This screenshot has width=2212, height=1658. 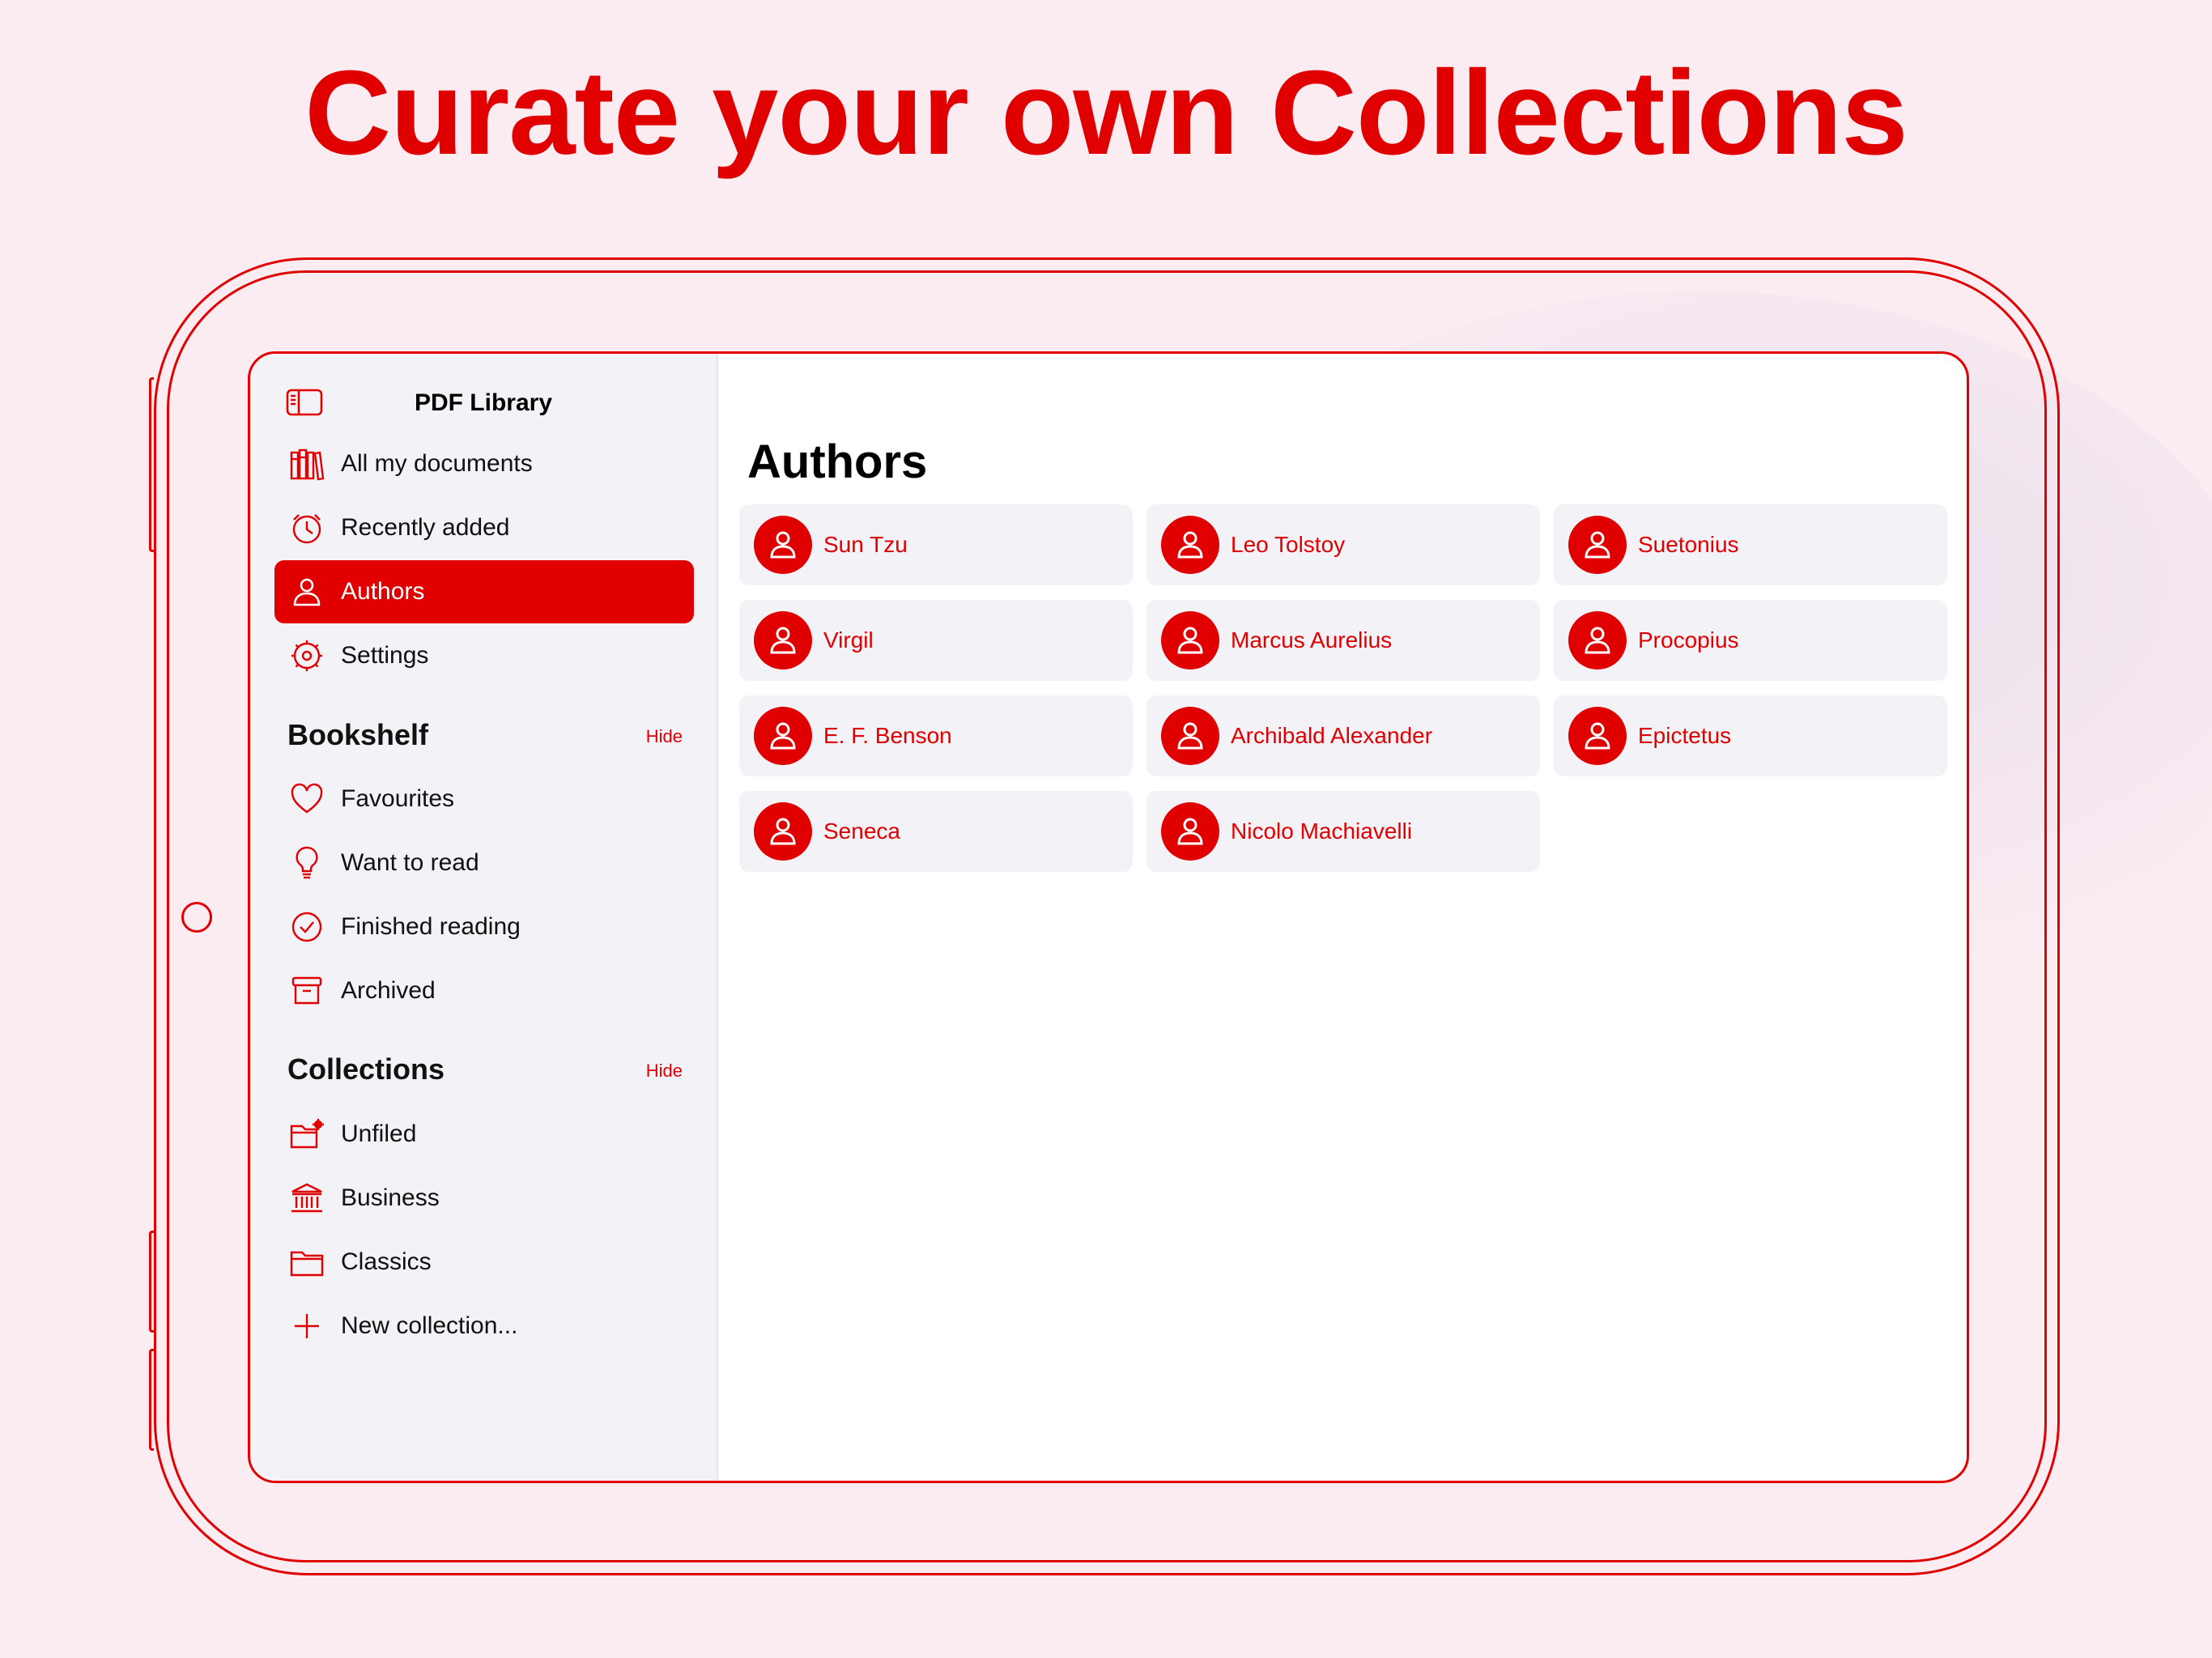 I want to click on clock-icon, so click(x=307, y=527).